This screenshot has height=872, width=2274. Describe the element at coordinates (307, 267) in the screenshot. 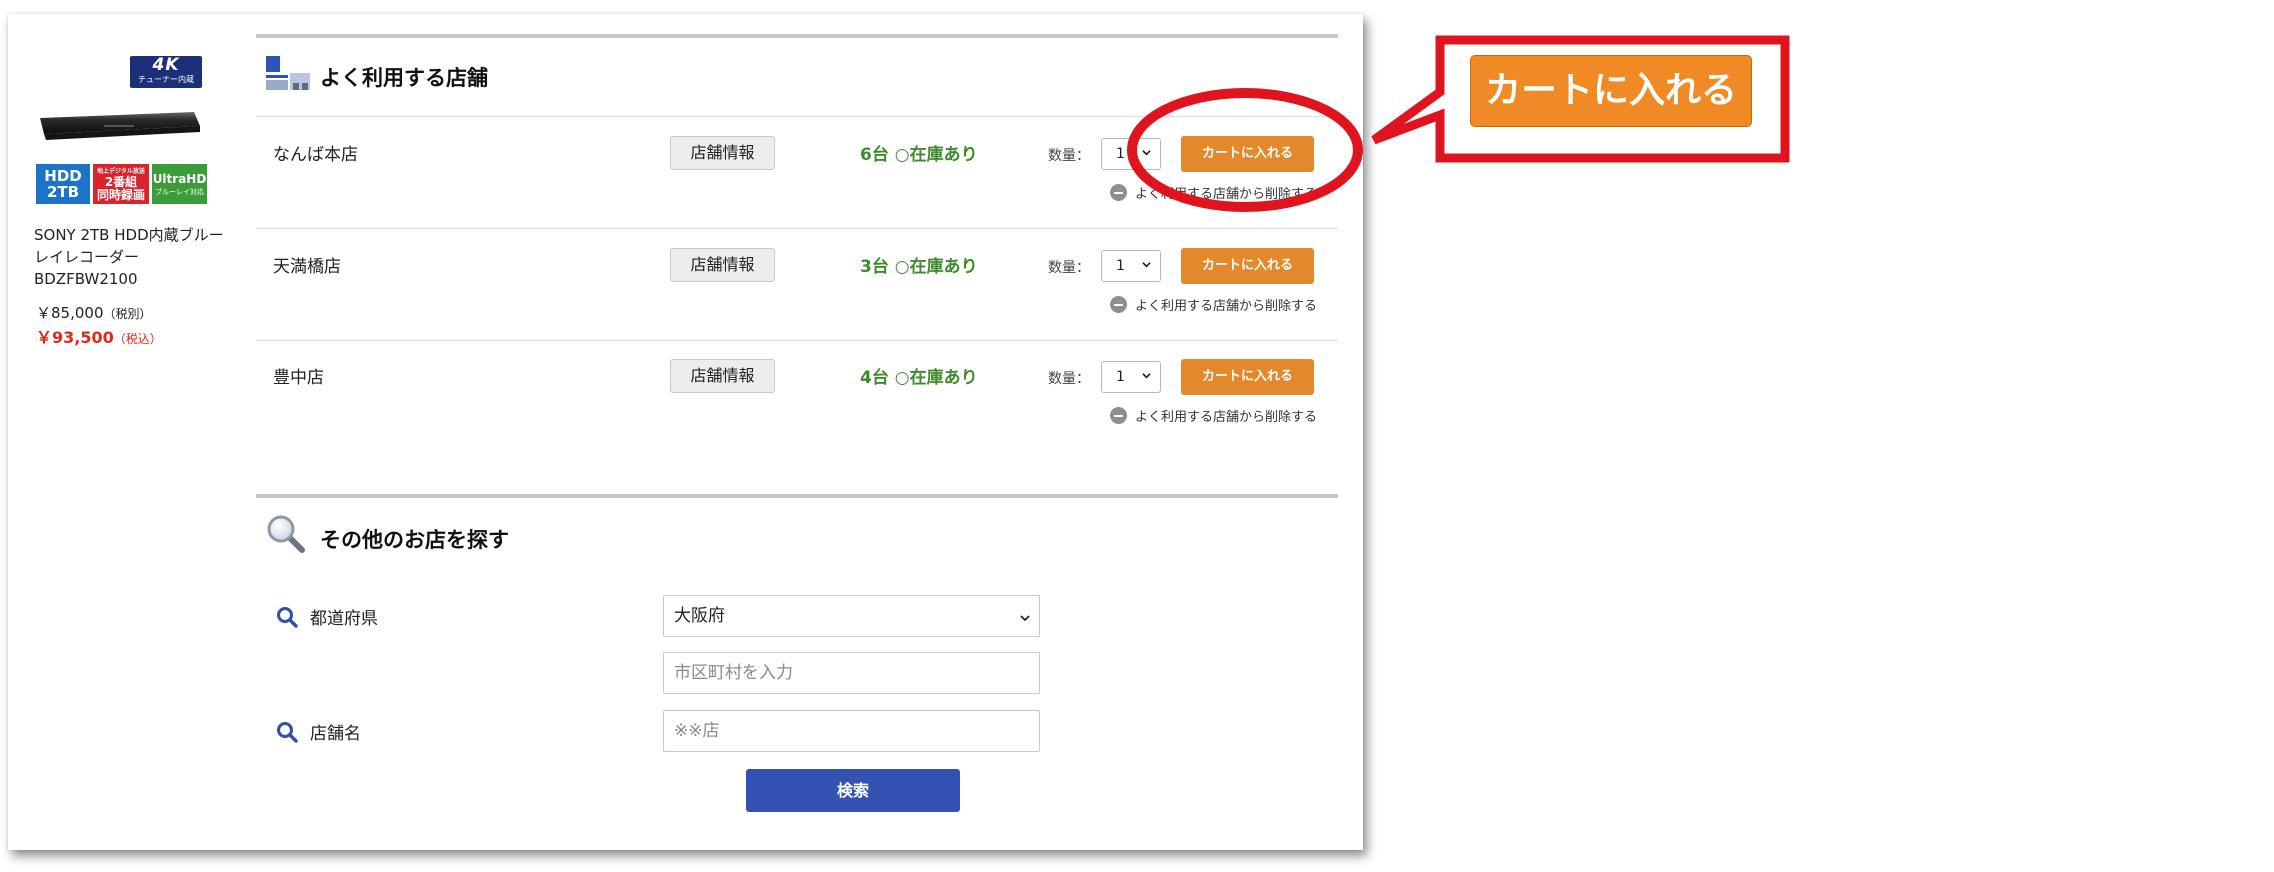

I see `store-name-tenmabashi: 天満橋店` at that location.